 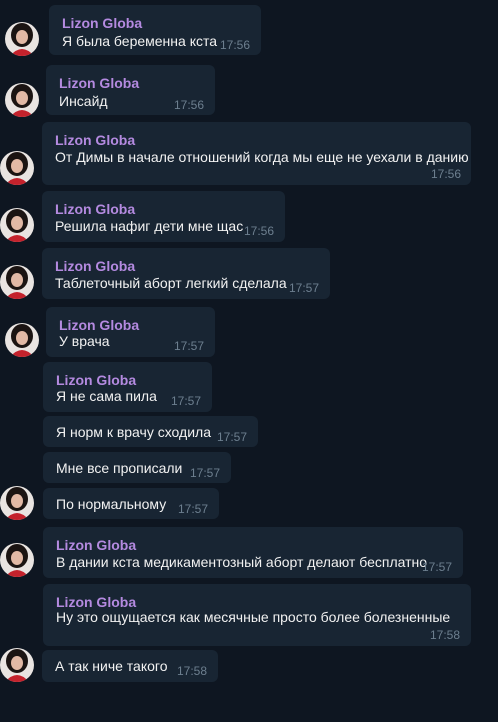 What do you see at coordinates (84, 341) in the screenshot?
I see `message-text: У врача` at bounding box center [84, 341].